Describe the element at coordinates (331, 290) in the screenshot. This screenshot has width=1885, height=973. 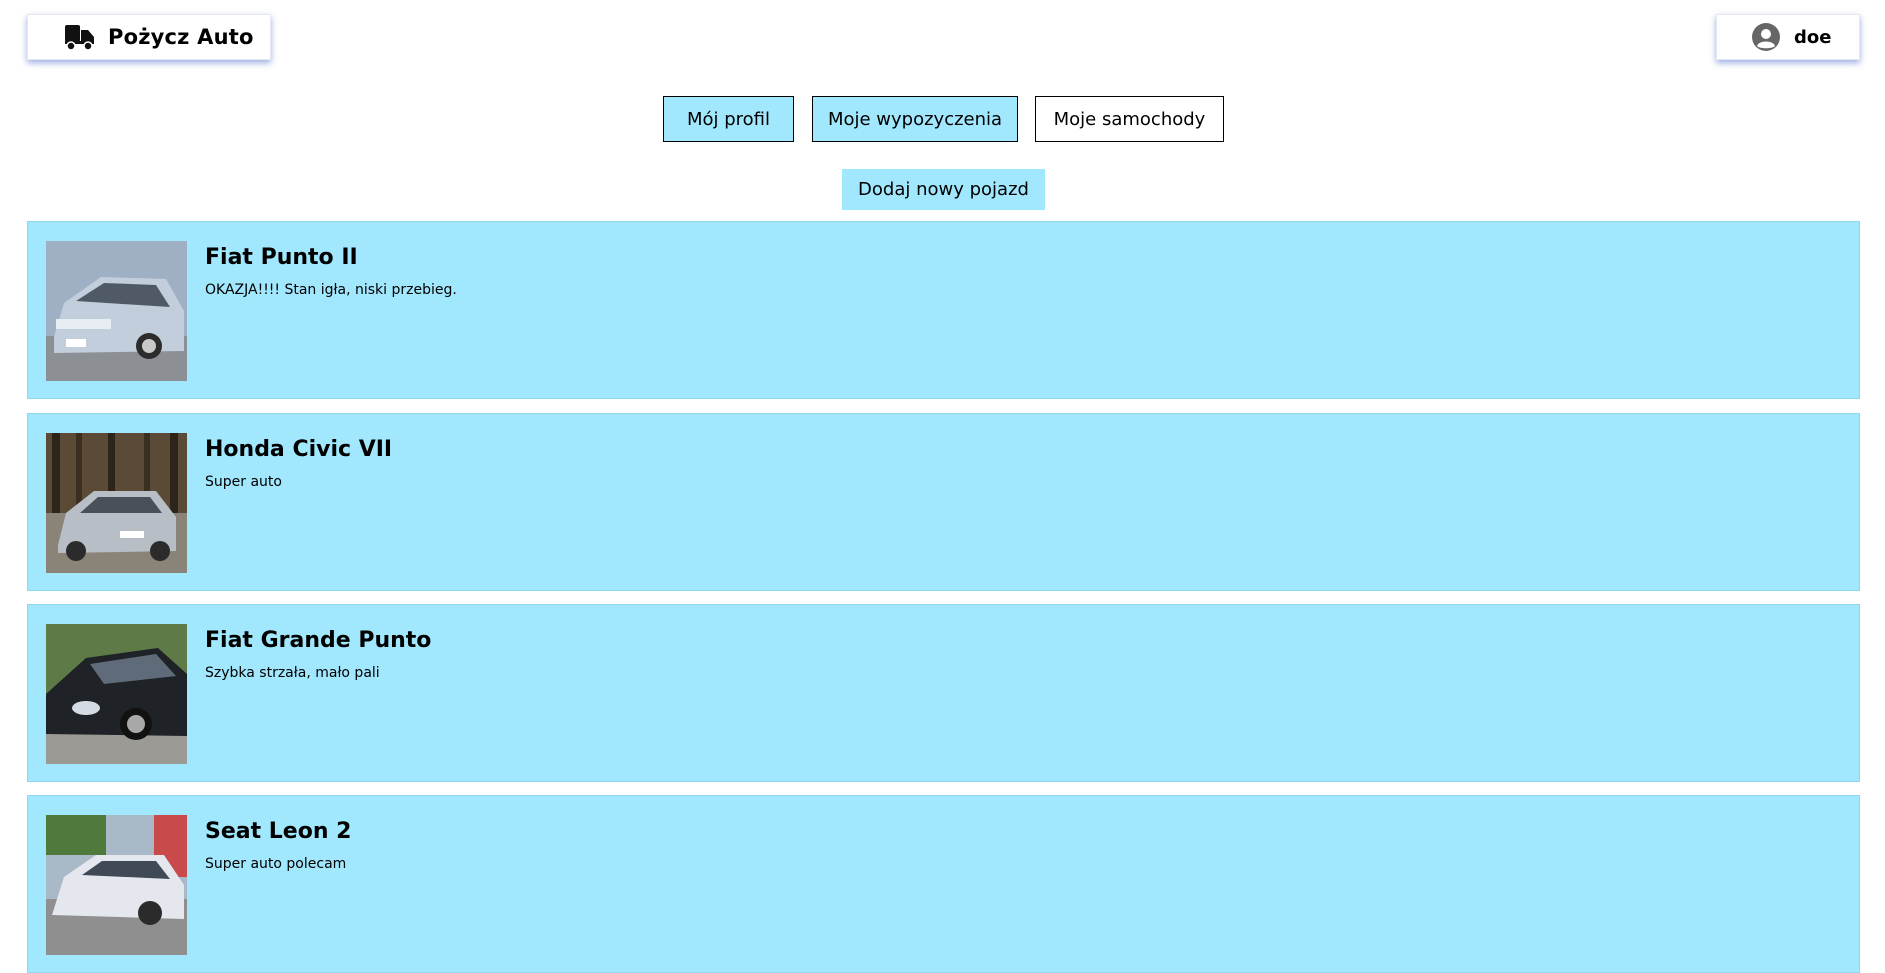
I see `car-description: OKAZJA!!!! Stan igła, niski przebieg.` at that location.